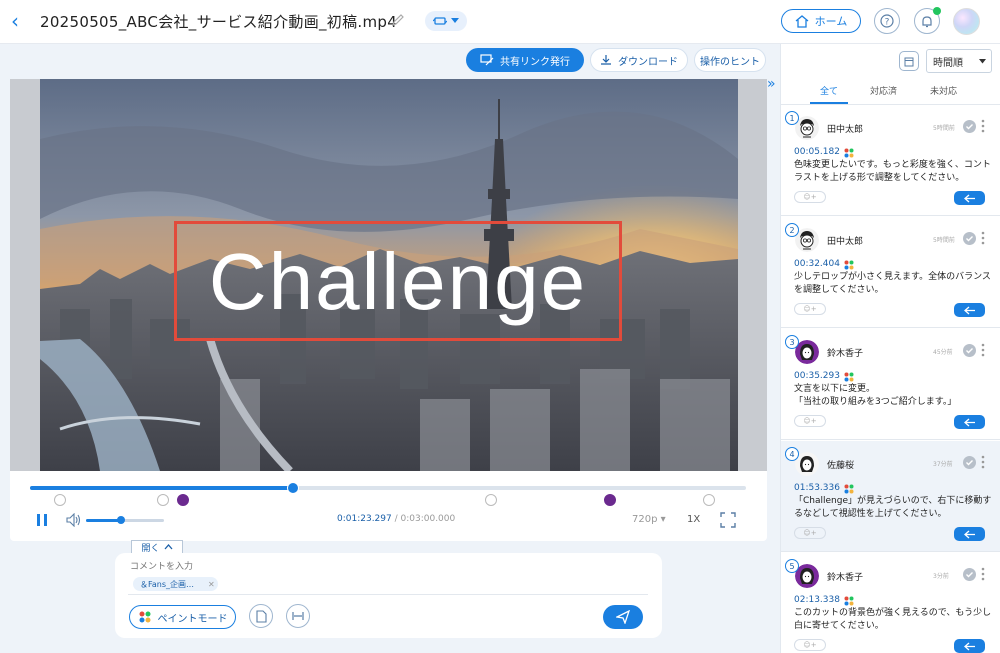  Describe the element at coordinates (792, 342) in the screenshot. I see `comment-number: 3` at that location.